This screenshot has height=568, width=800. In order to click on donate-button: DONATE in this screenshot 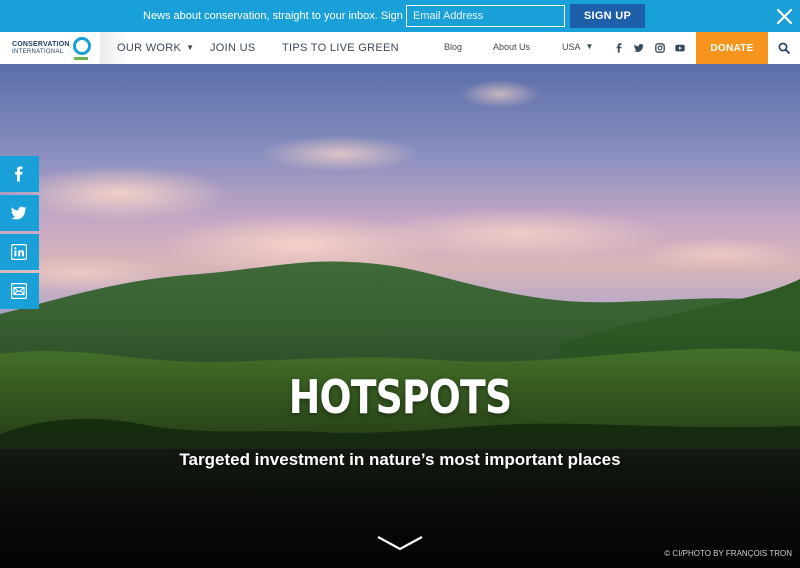, I will do `click(732, 48)`.